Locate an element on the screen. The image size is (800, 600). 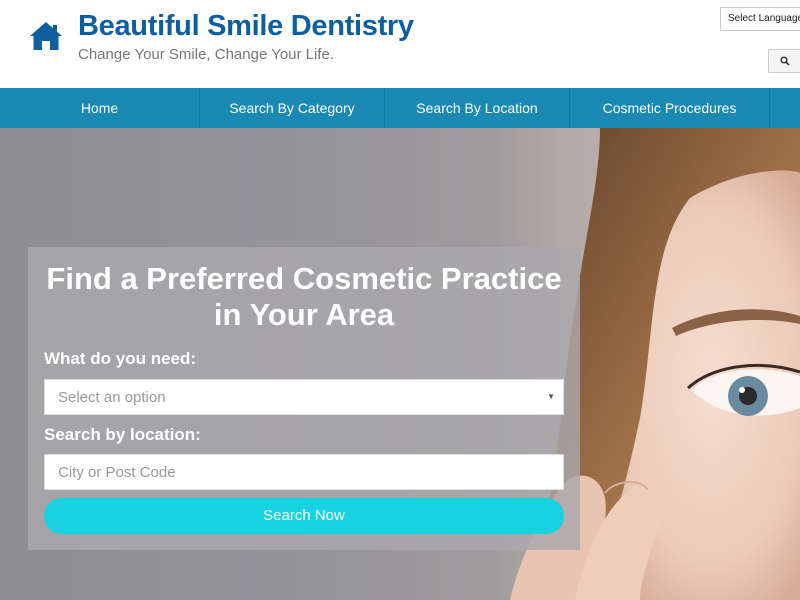
need-select: Select an option ▼ is located at coordinates (304, 397).